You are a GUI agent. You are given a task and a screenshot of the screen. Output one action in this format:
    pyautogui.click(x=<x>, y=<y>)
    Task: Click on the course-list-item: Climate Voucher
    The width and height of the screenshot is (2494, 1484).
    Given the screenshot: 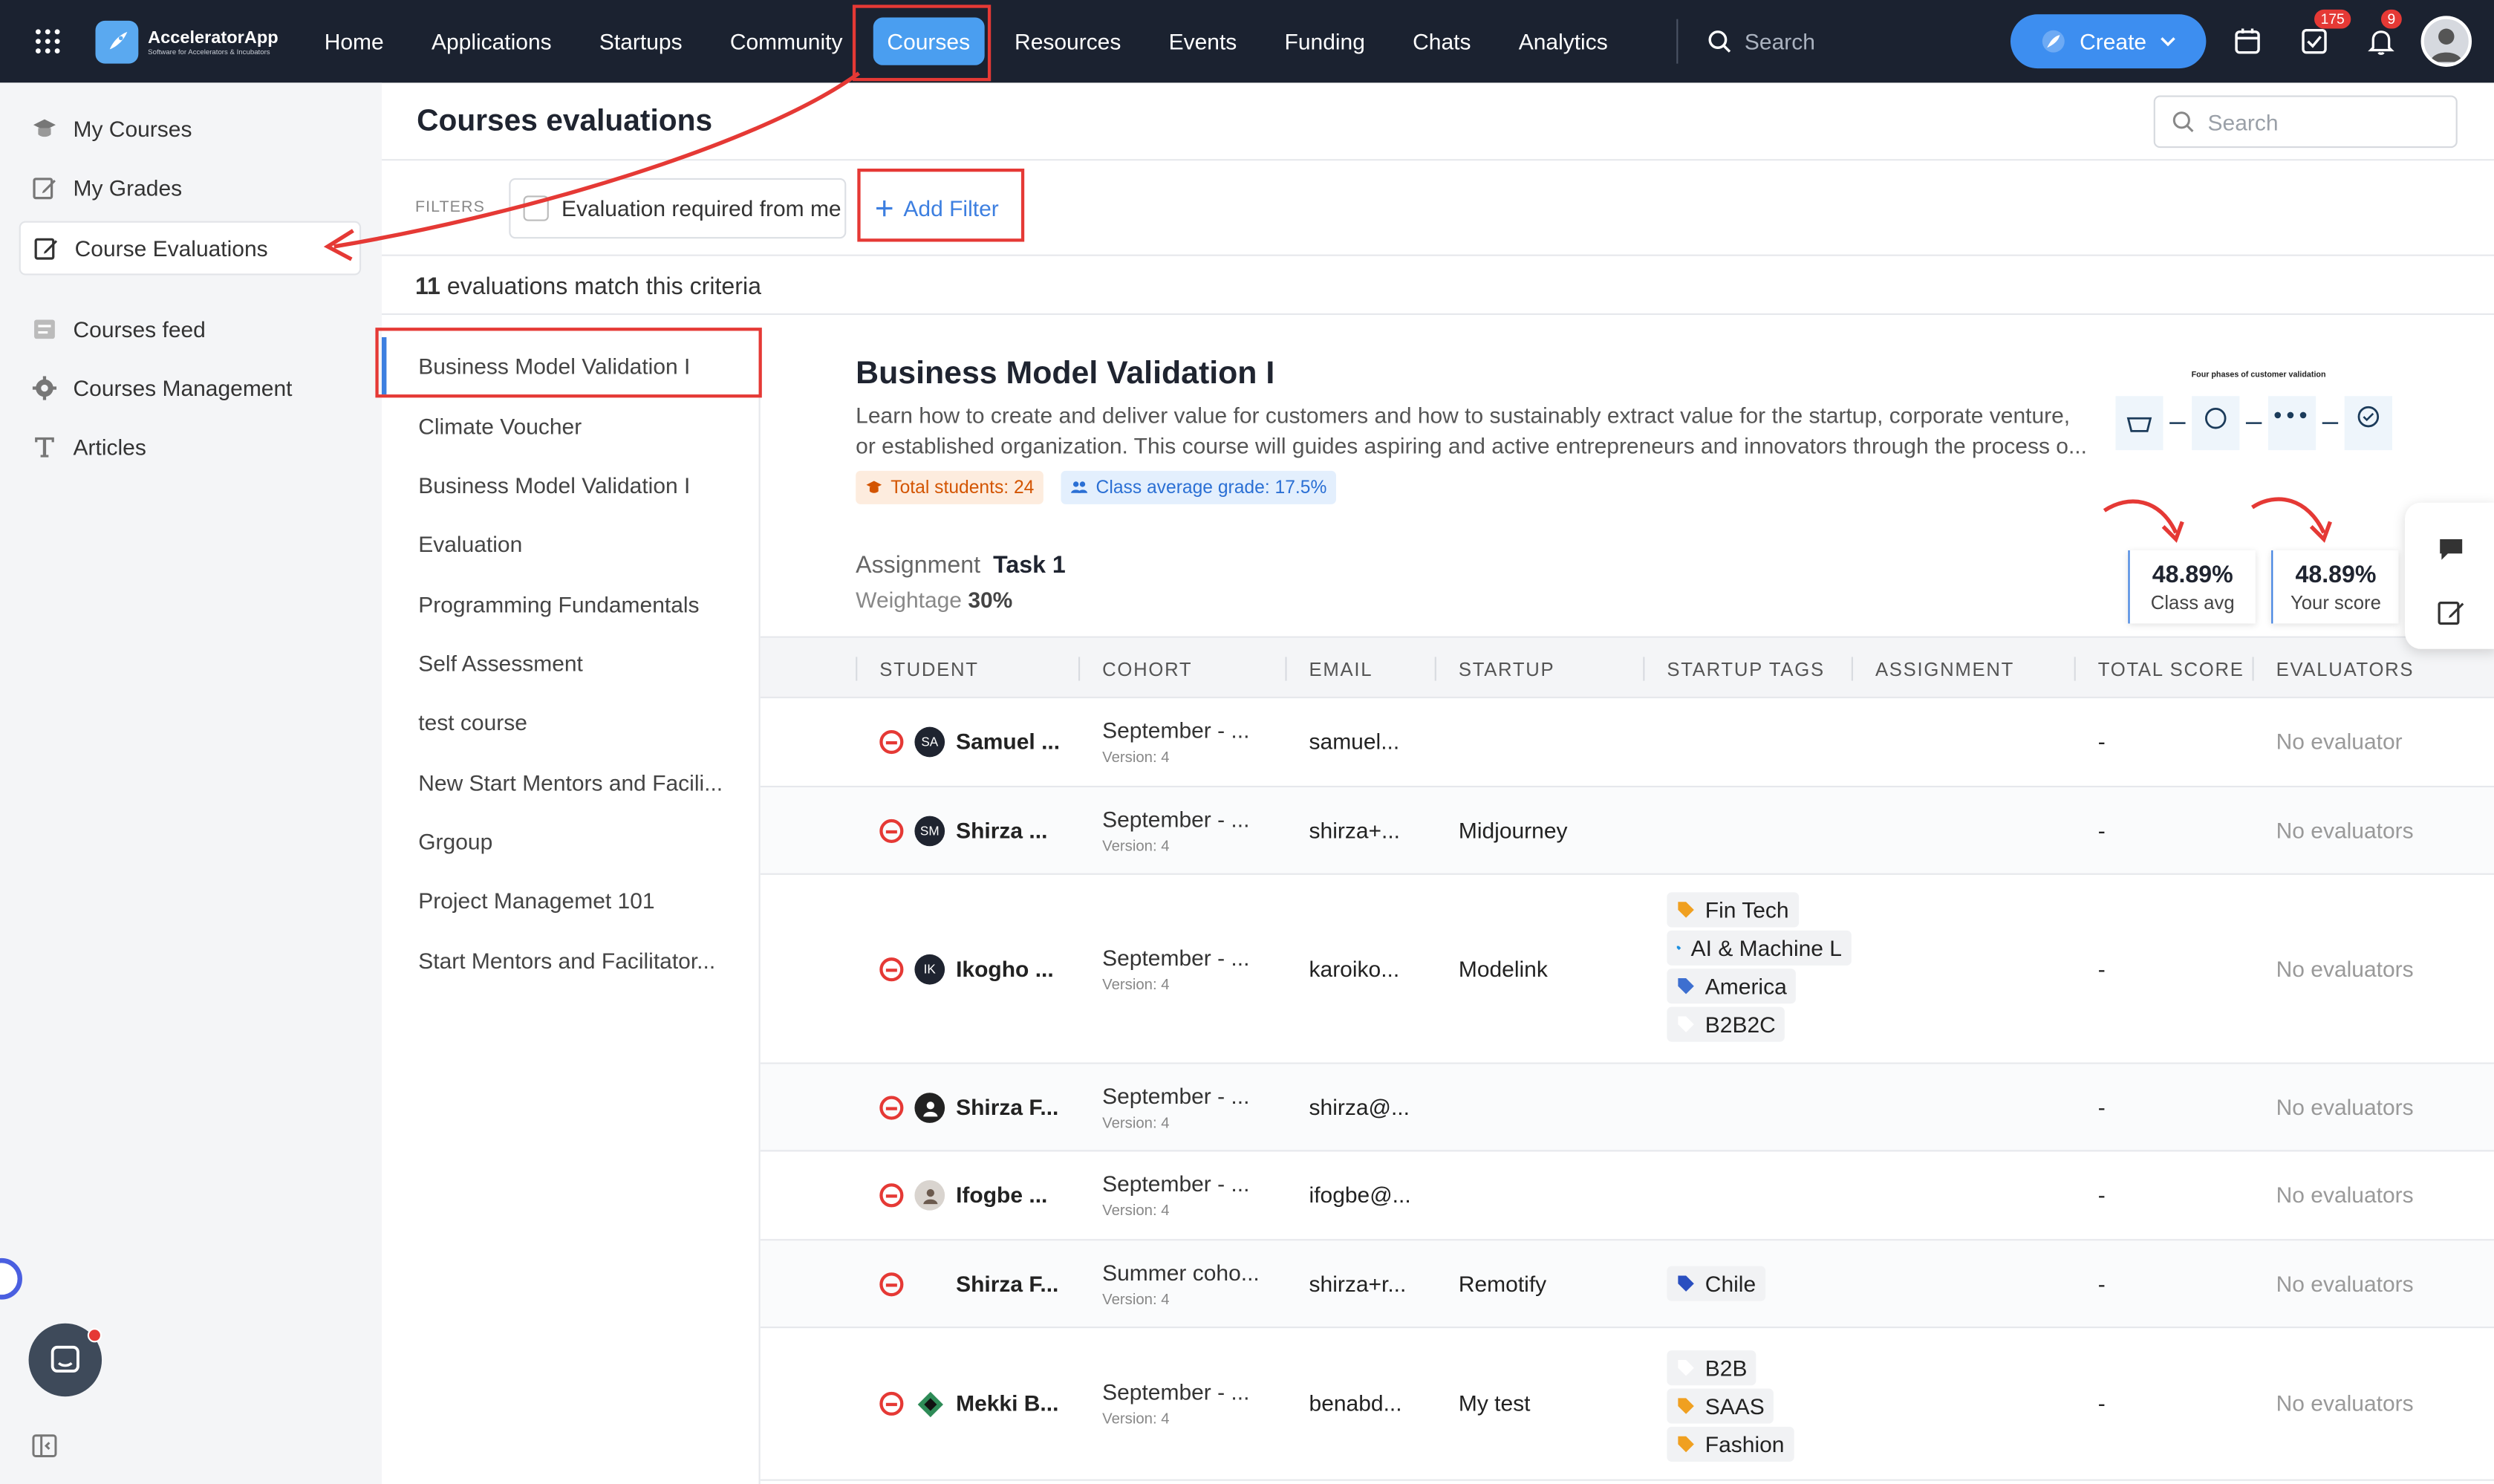 What is the action you would take?
    pyautogui.click(x=571, y=426)
    